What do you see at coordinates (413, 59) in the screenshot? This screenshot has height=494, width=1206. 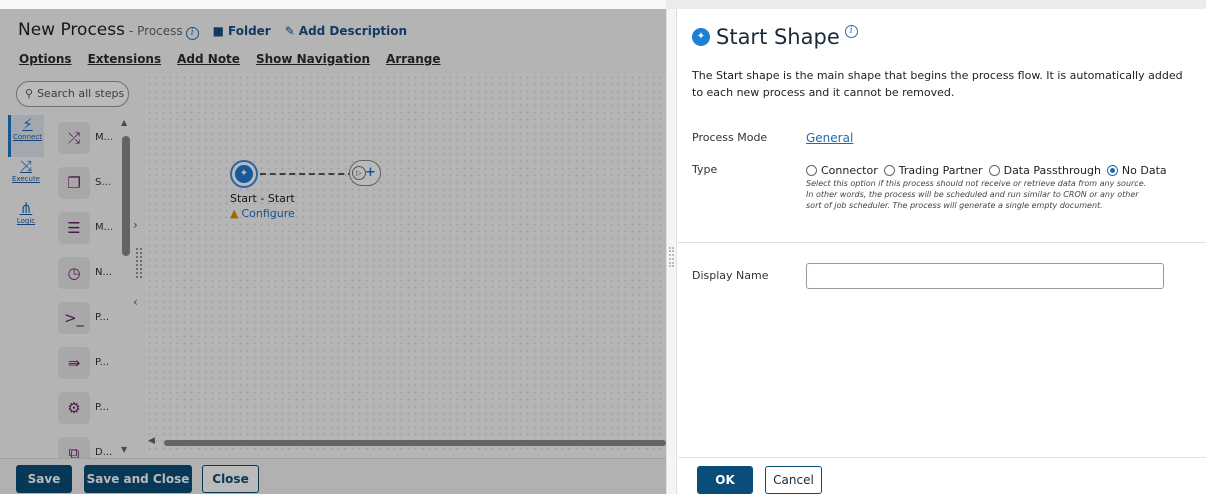 I see `menu-arrange: Arrange` at bounding box center [413, 59].